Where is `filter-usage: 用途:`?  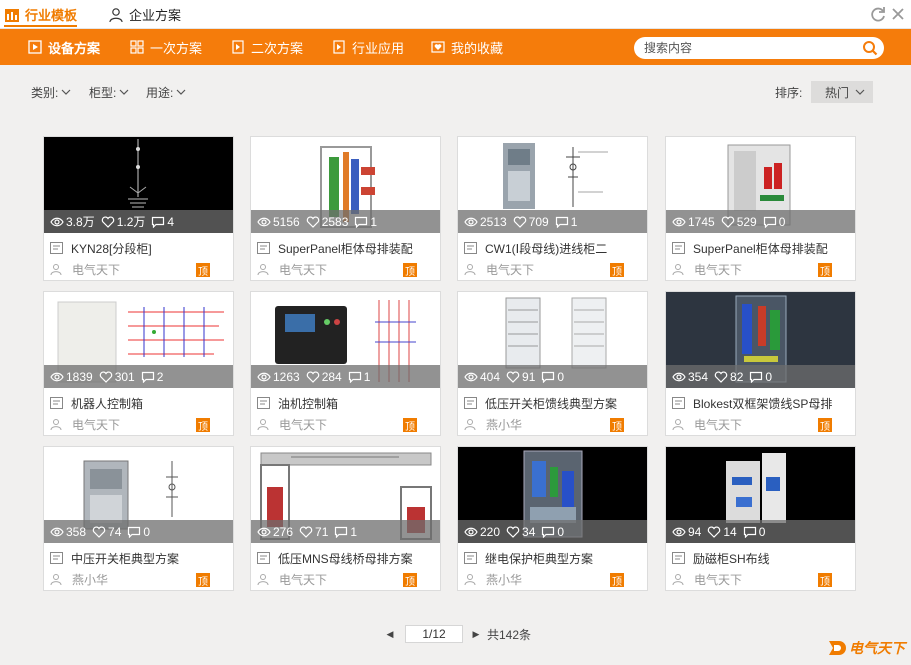 filter-usage: 用途: is located at coordinates (166, 92).